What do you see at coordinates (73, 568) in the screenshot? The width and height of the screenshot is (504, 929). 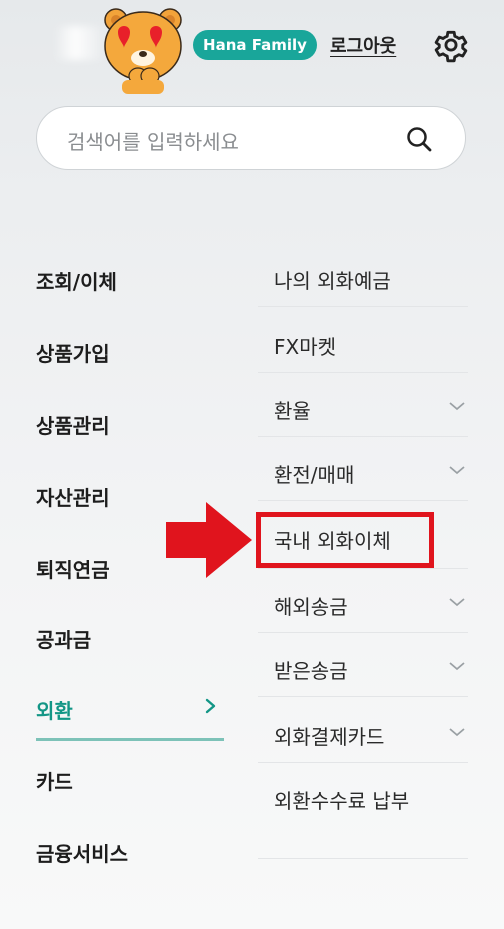 I see `left-menu-pension: 퇴직연금` at bounding box center [73, 568].